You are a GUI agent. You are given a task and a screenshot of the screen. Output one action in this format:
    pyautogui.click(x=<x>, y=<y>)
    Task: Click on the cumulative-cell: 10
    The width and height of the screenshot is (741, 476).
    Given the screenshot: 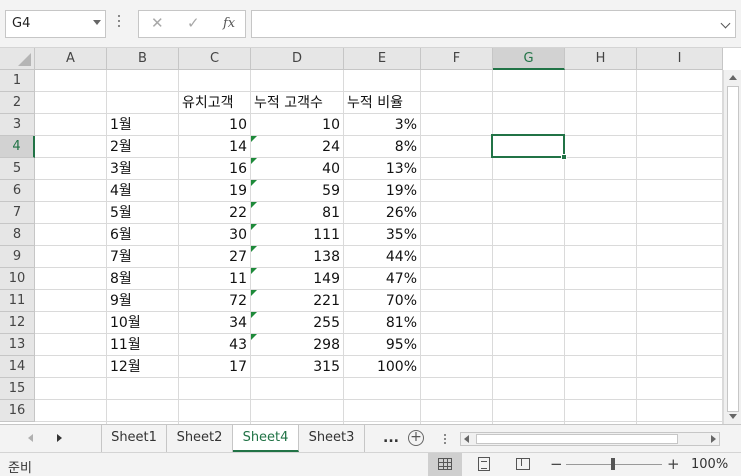 What is the action you would take?
    pyautogui.click(x=297, y=125)
    